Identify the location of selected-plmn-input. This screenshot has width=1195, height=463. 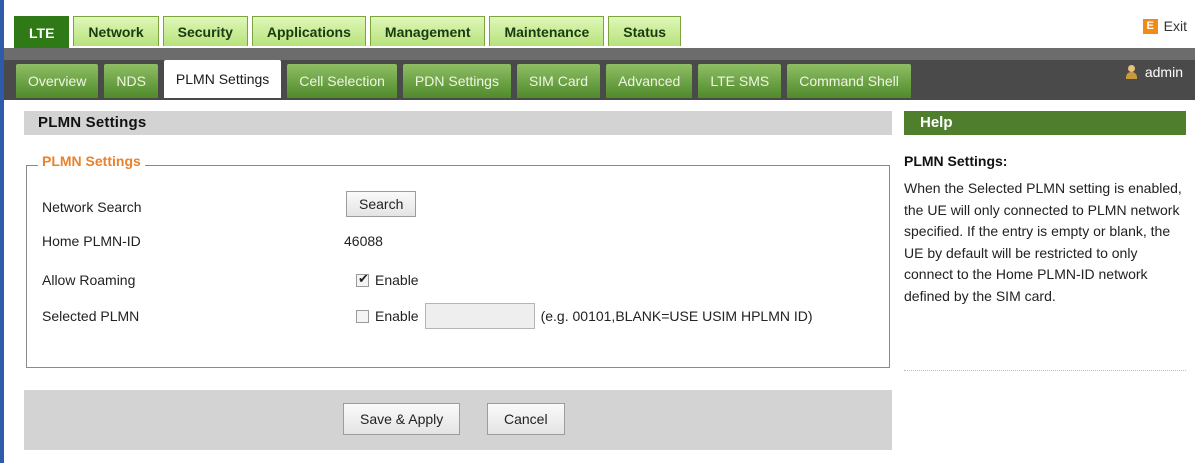
(479, 316).